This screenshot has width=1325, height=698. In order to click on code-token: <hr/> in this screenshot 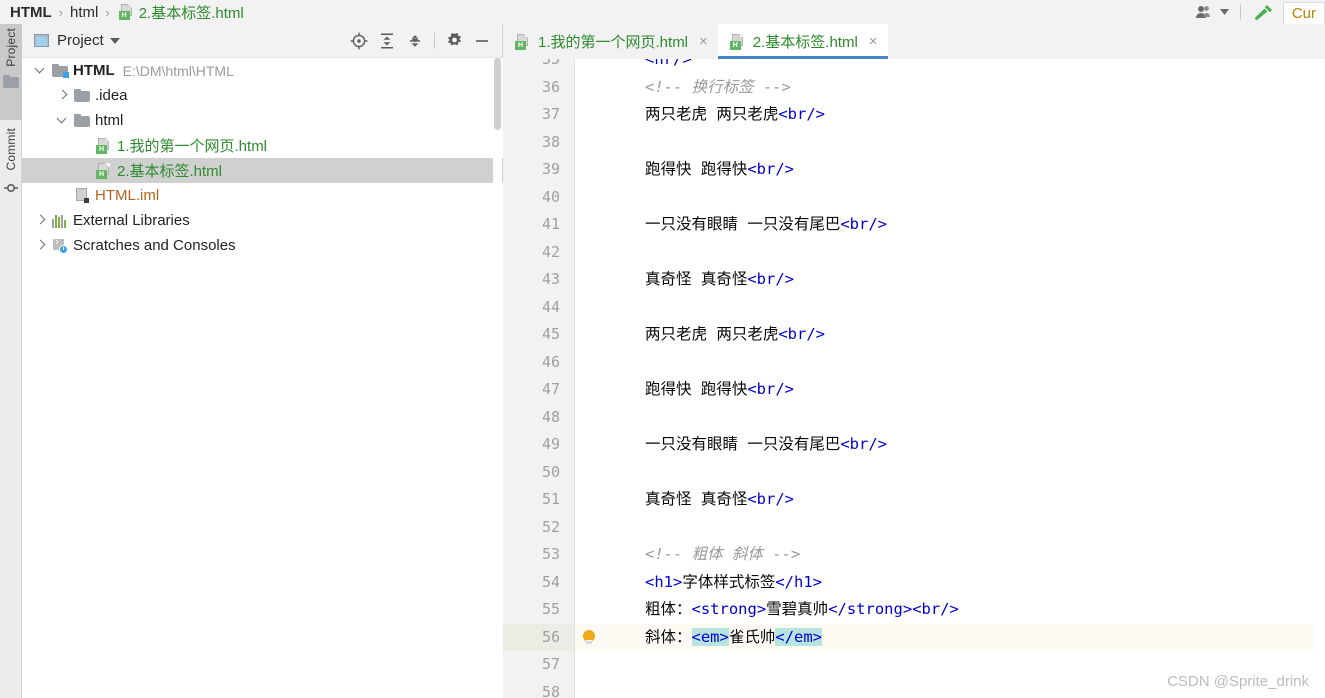, I will do `click(668, 63)`.